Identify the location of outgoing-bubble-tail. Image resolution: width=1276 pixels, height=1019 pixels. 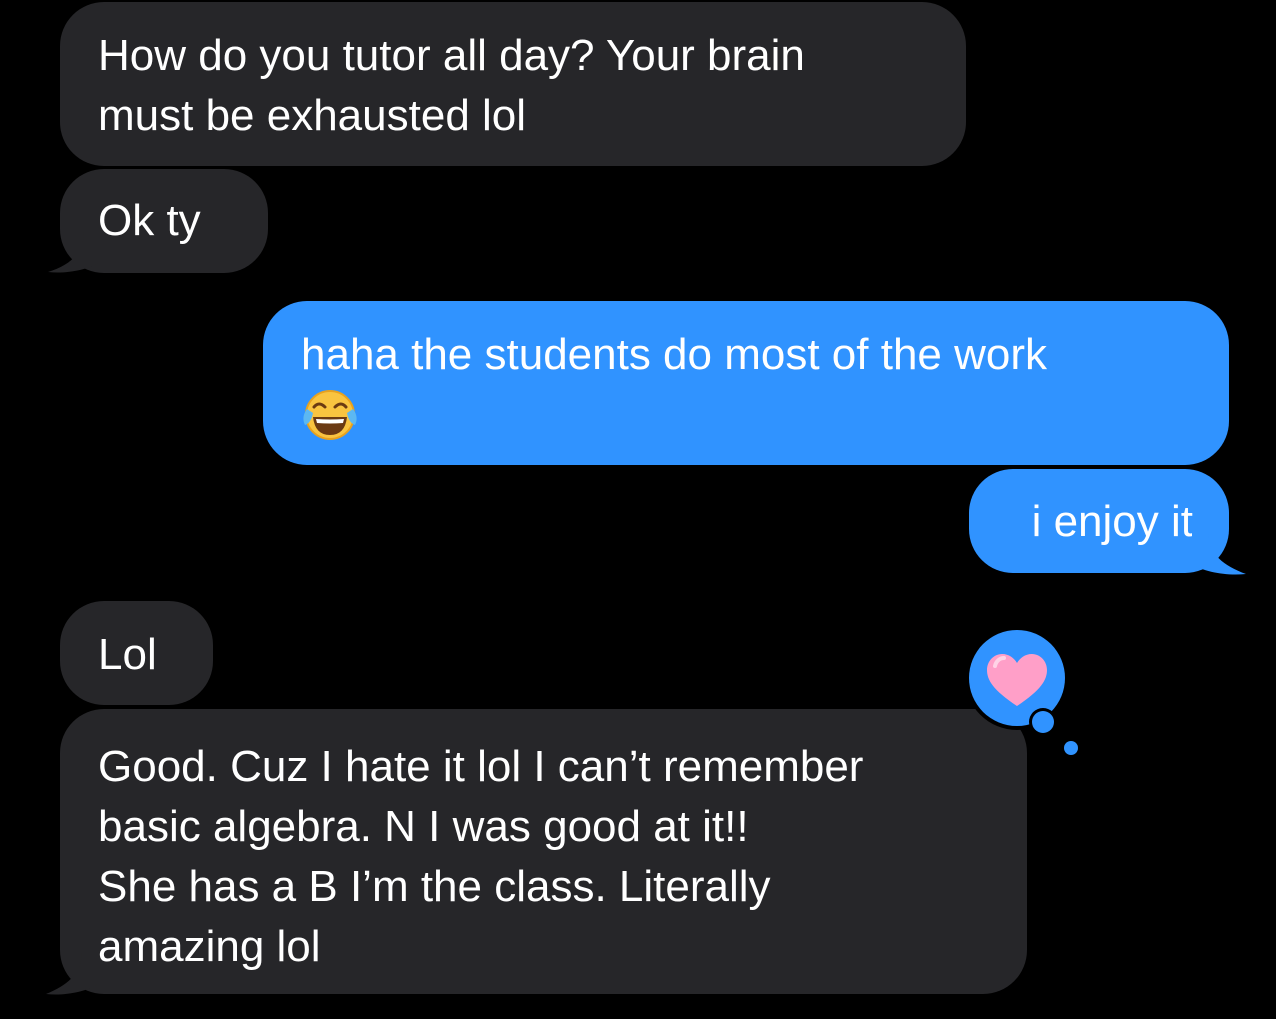
(1219, 553).